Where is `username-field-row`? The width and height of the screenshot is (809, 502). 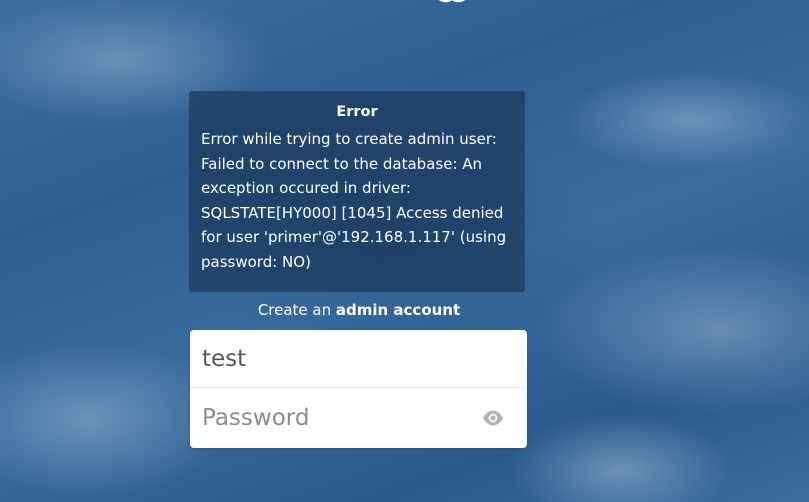 username-field-row is located at coordinates (358, 359).